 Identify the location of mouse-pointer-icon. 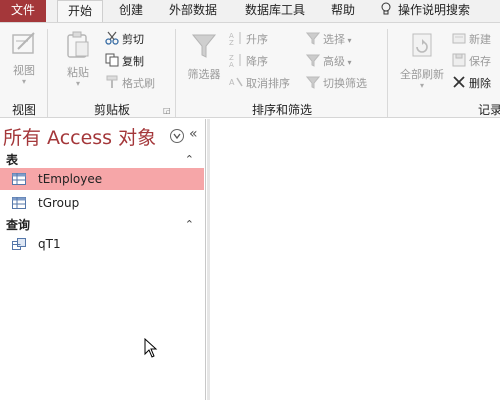
(151, 348).